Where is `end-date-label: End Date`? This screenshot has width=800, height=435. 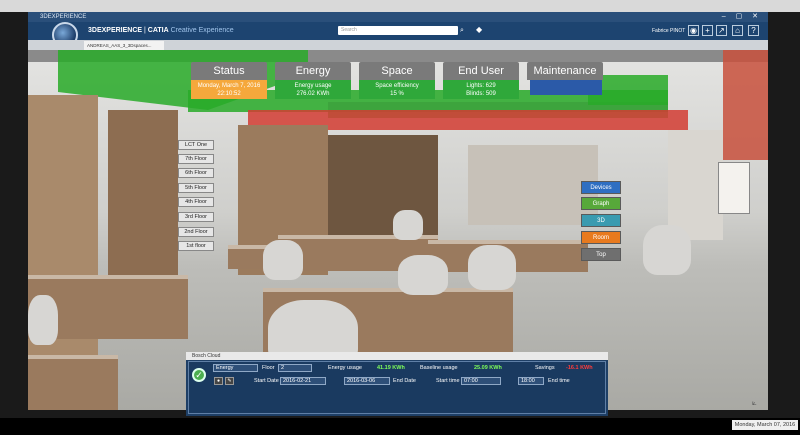
end-date-label: End Date is located at coordinates (404, 381).